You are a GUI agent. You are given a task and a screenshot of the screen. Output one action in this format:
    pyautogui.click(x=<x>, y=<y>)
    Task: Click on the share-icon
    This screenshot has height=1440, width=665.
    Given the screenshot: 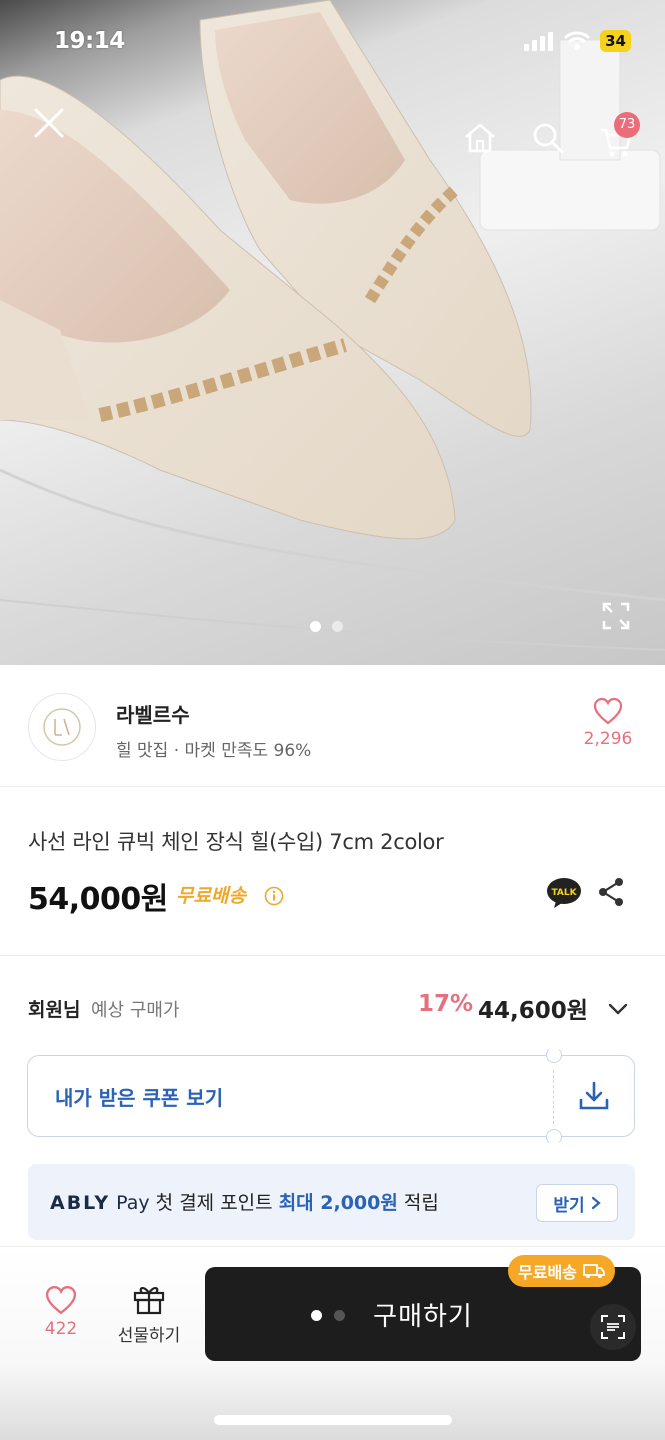 What is the action you would take?
    pyautogui.click(x=611, y=892)
    